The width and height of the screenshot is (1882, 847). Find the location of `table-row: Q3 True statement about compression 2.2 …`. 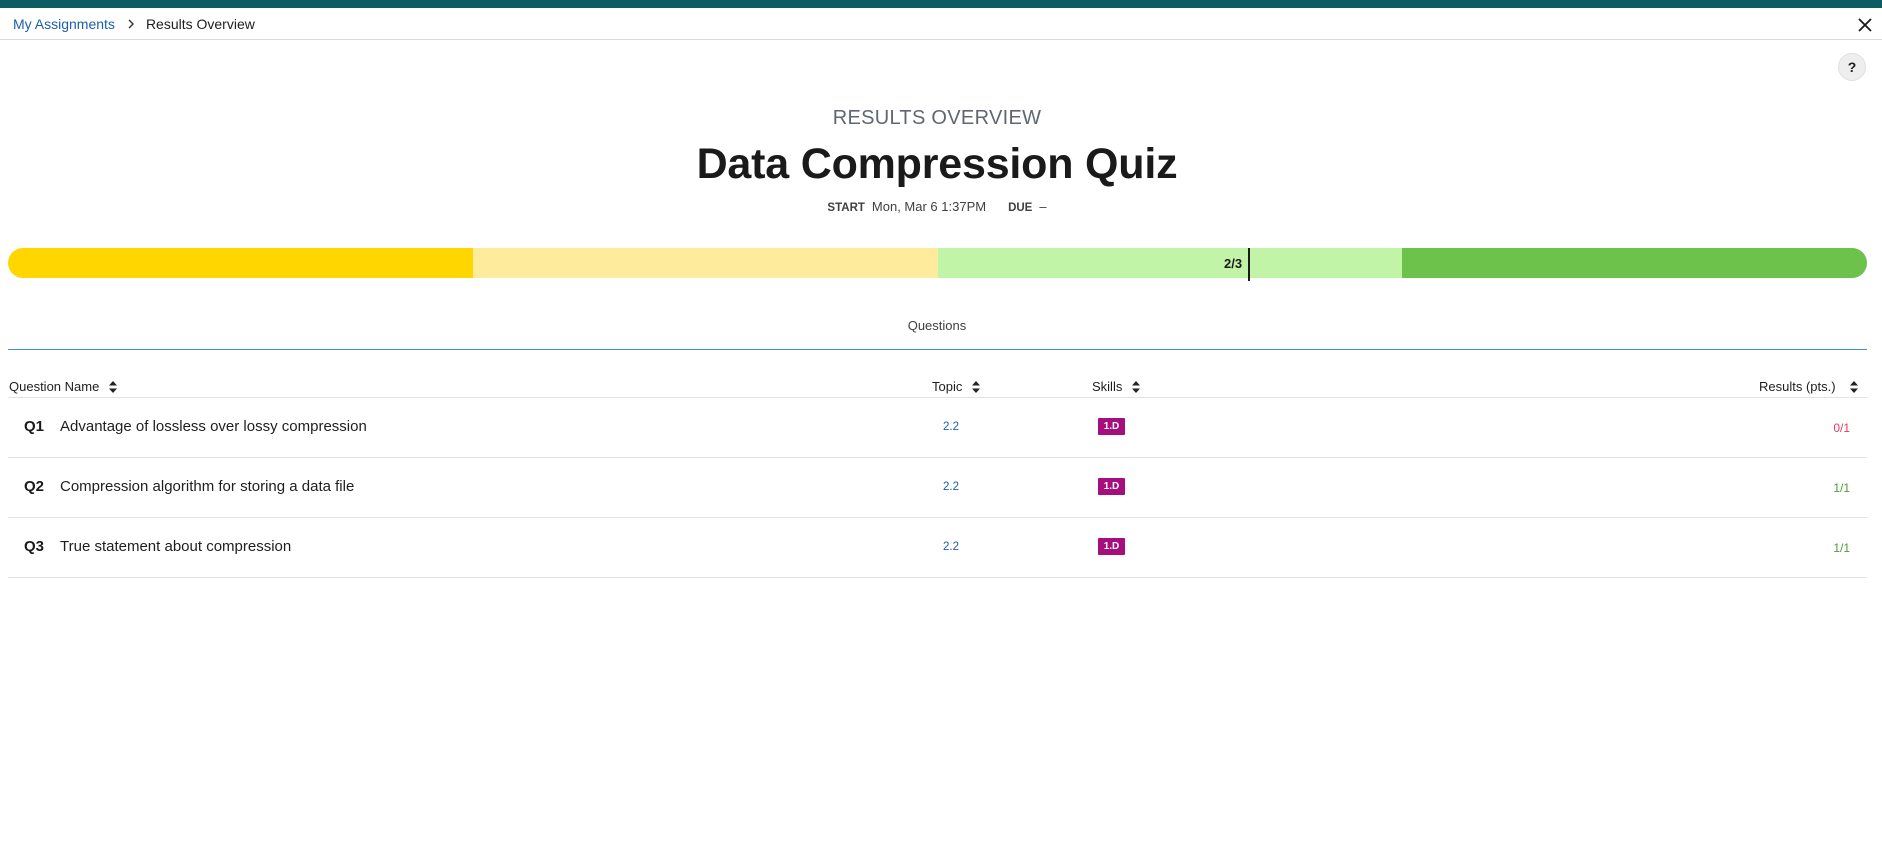

table-row: Q3 True statement about compression 2.2 … is located at coordinates (937, 548).